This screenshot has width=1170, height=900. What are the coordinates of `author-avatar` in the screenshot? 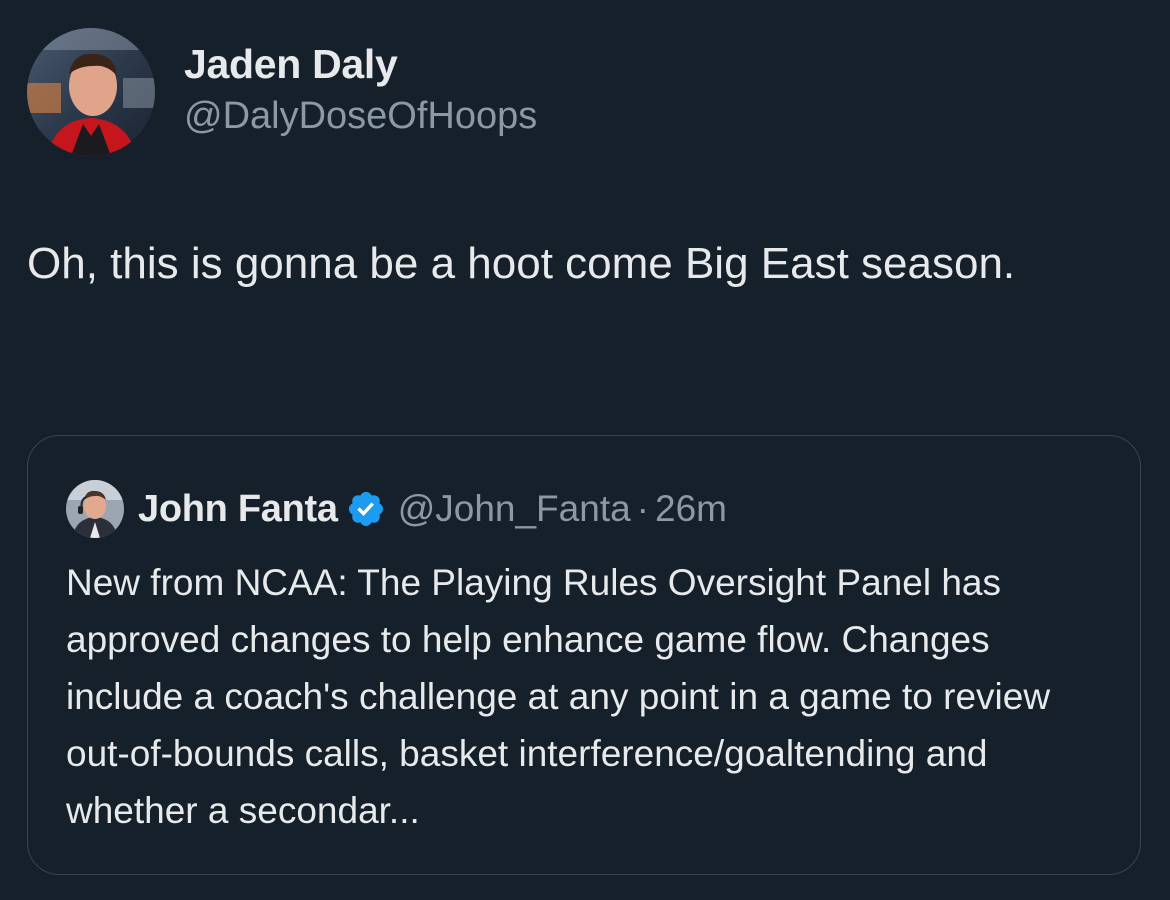 It's located at (91, 92).